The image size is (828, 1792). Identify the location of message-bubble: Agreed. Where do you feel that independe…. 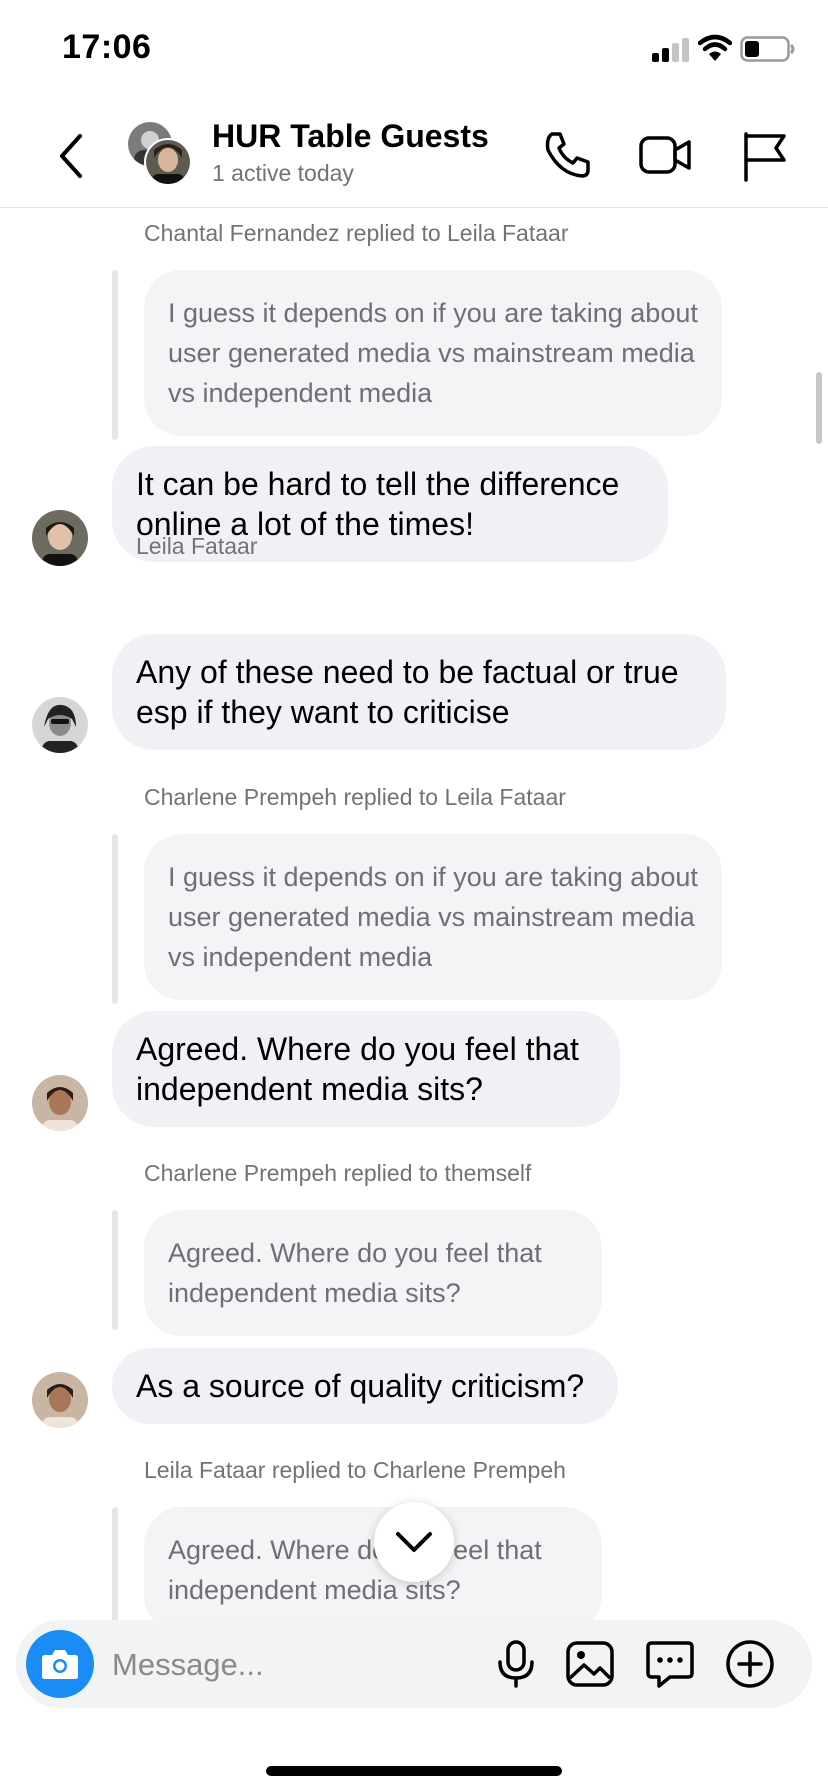
(366, 1069).